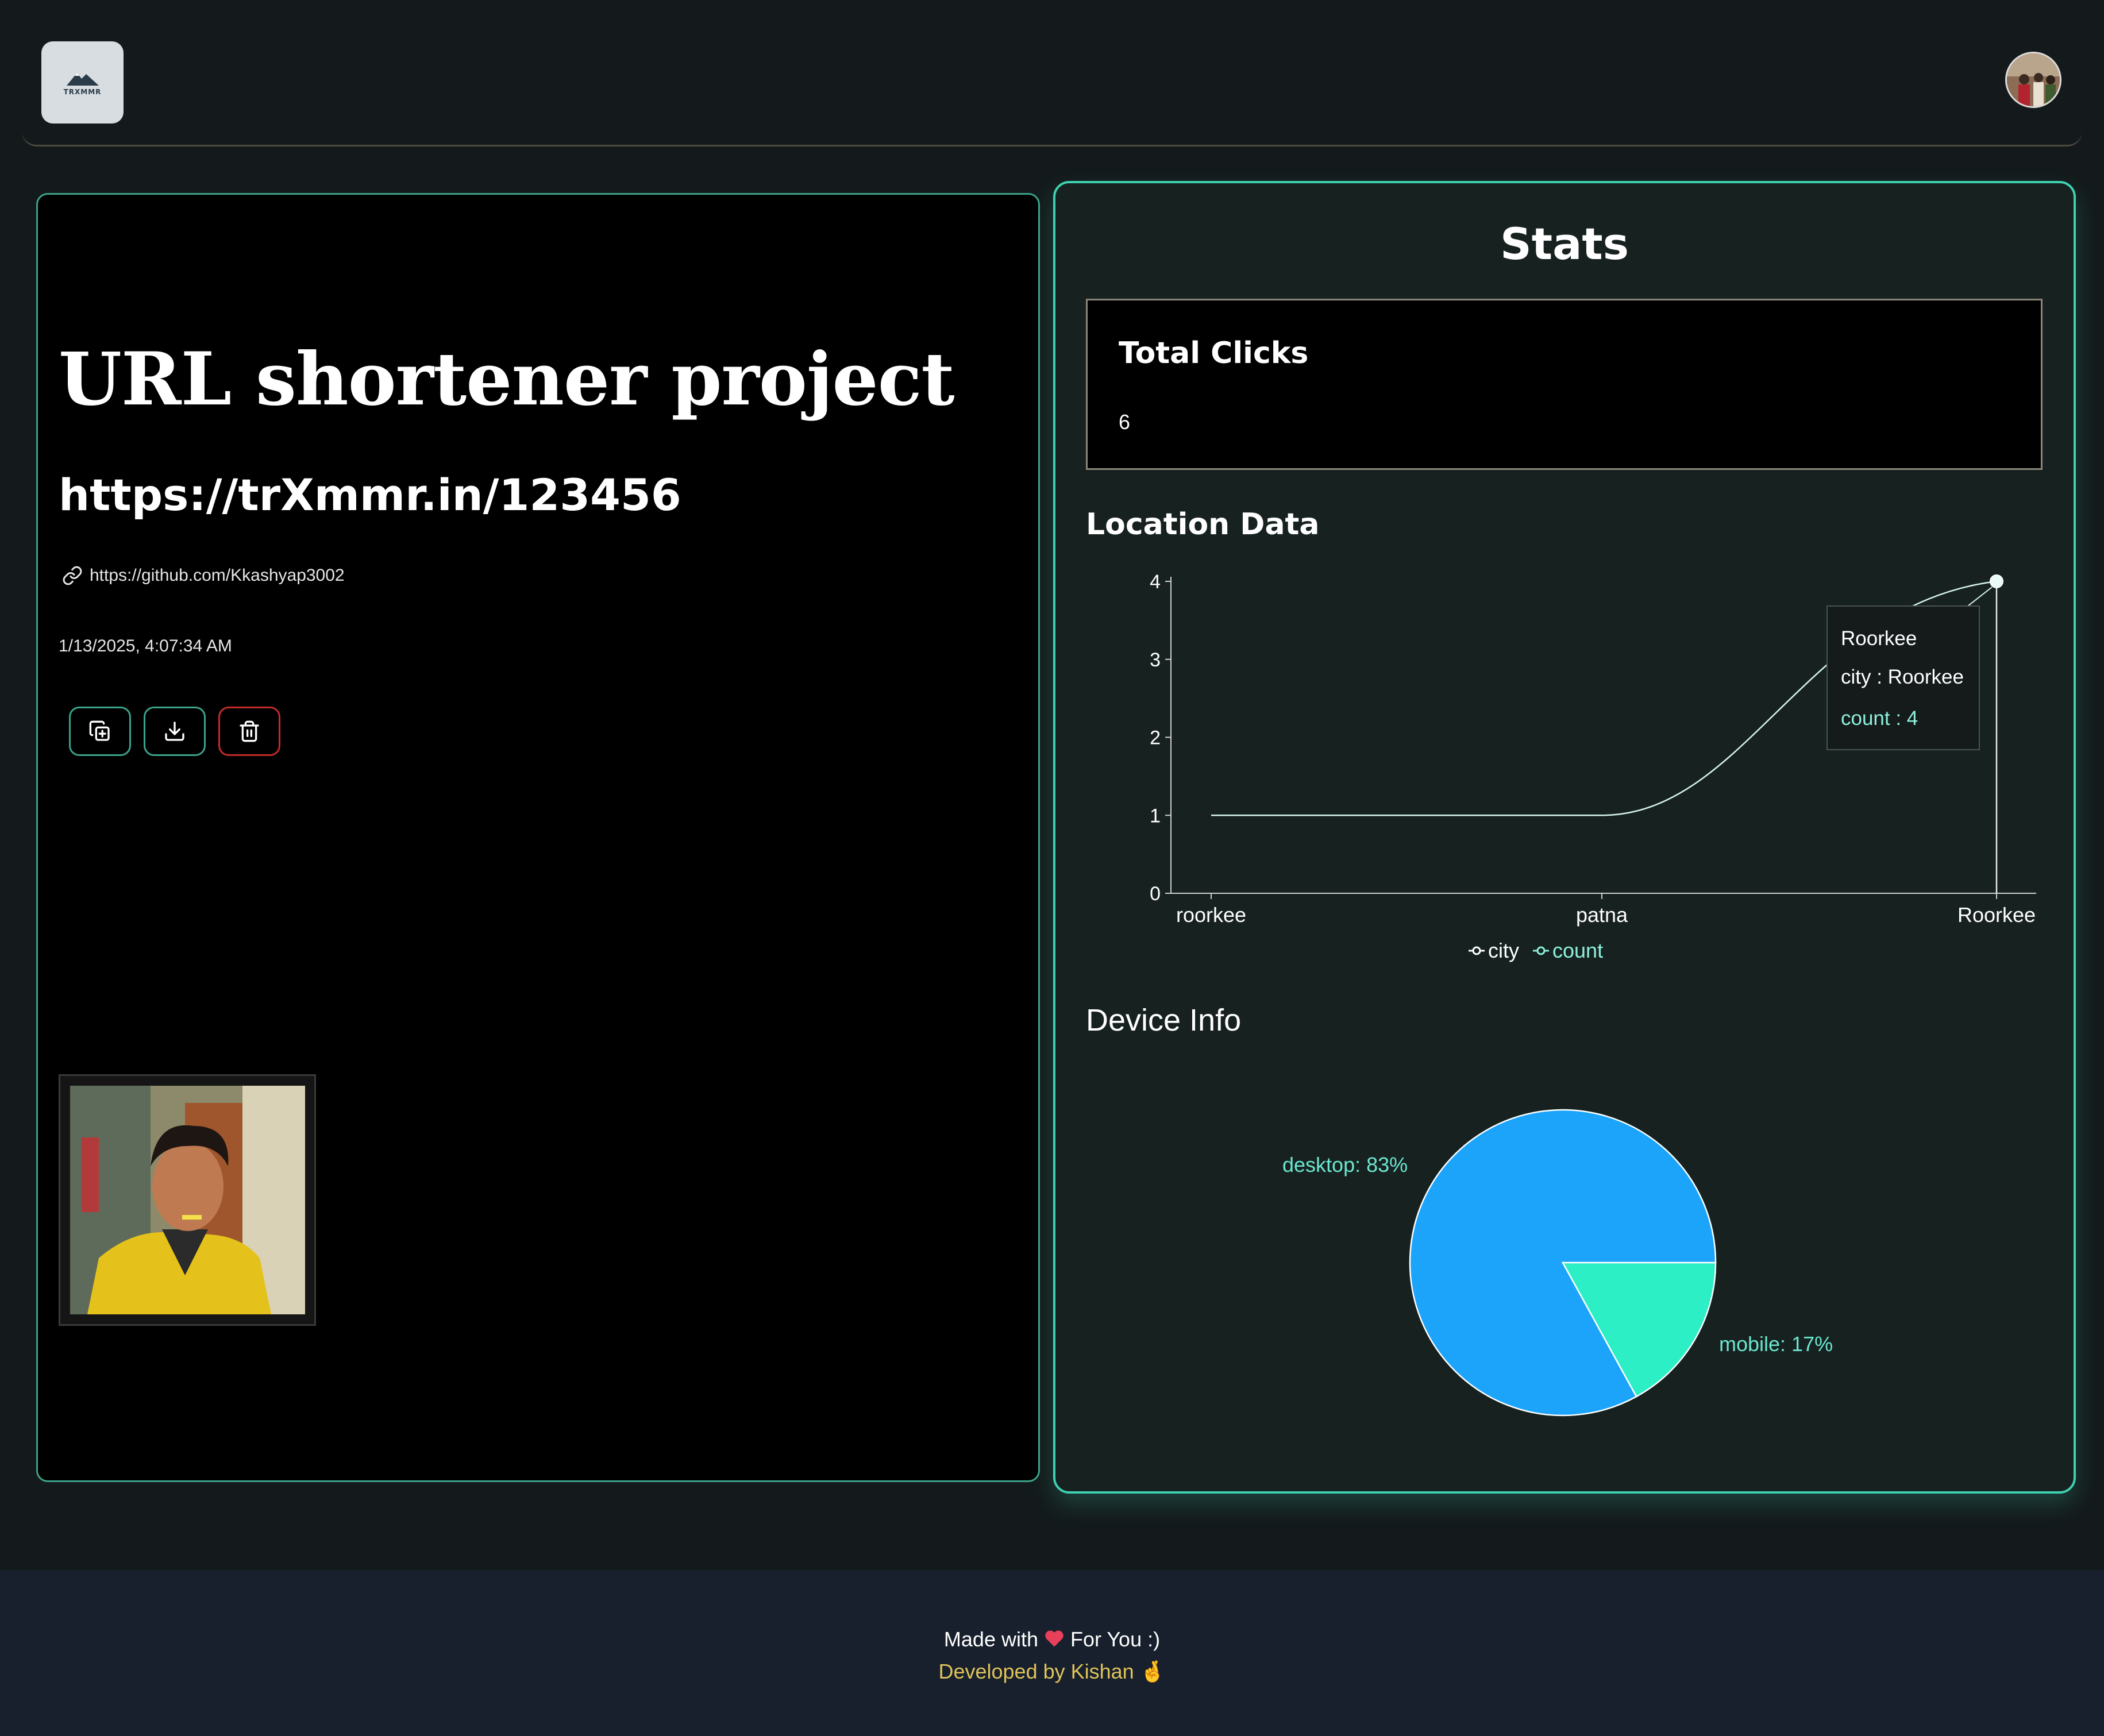  What do you see at coordinates (217, 575) in the screenshot?
I see `original-url-text: https://github.com/Kkashyap3002` at bounding box center [217, 575].